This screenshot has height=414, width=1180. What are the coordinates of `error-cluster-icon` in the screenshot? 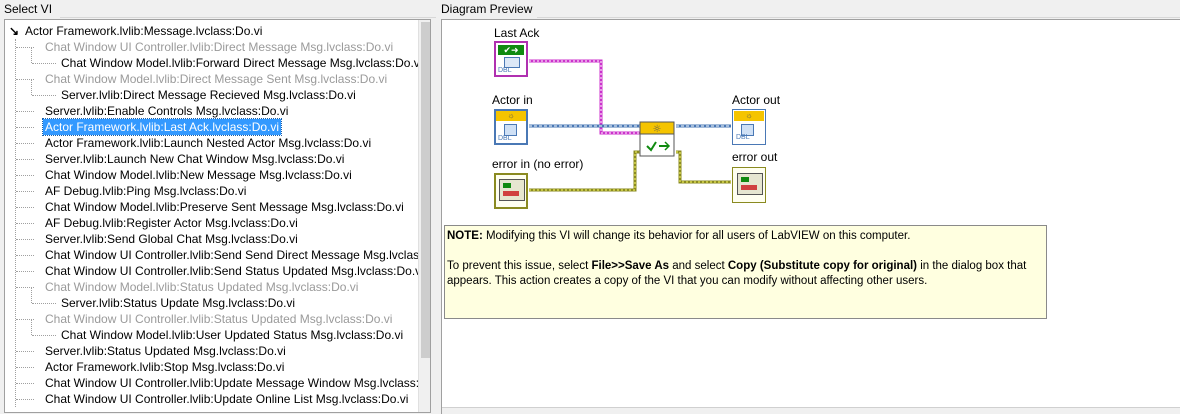 It's located at (512, 190).